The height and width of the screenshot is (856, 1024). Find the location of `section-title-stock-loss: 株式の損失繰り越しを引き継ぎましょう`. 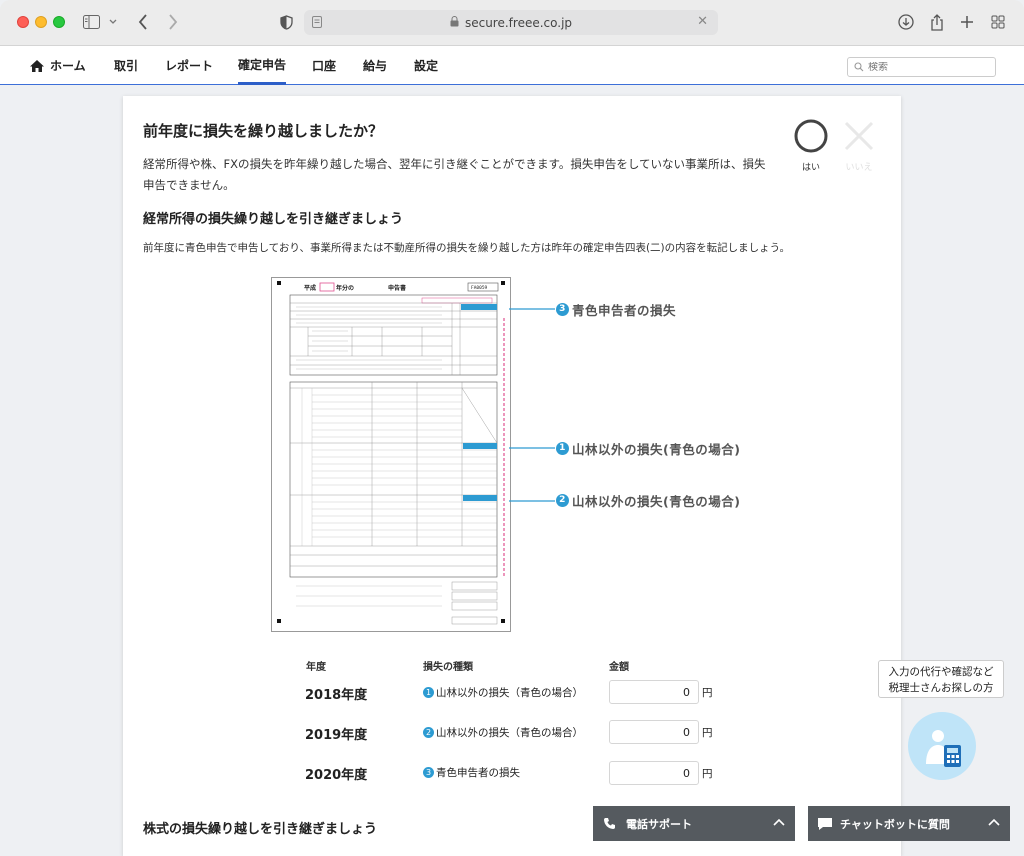

section-title-stock-loss: 株式の損失繰り越しを引き継ぎましょう is located at coordinates (260, 829).